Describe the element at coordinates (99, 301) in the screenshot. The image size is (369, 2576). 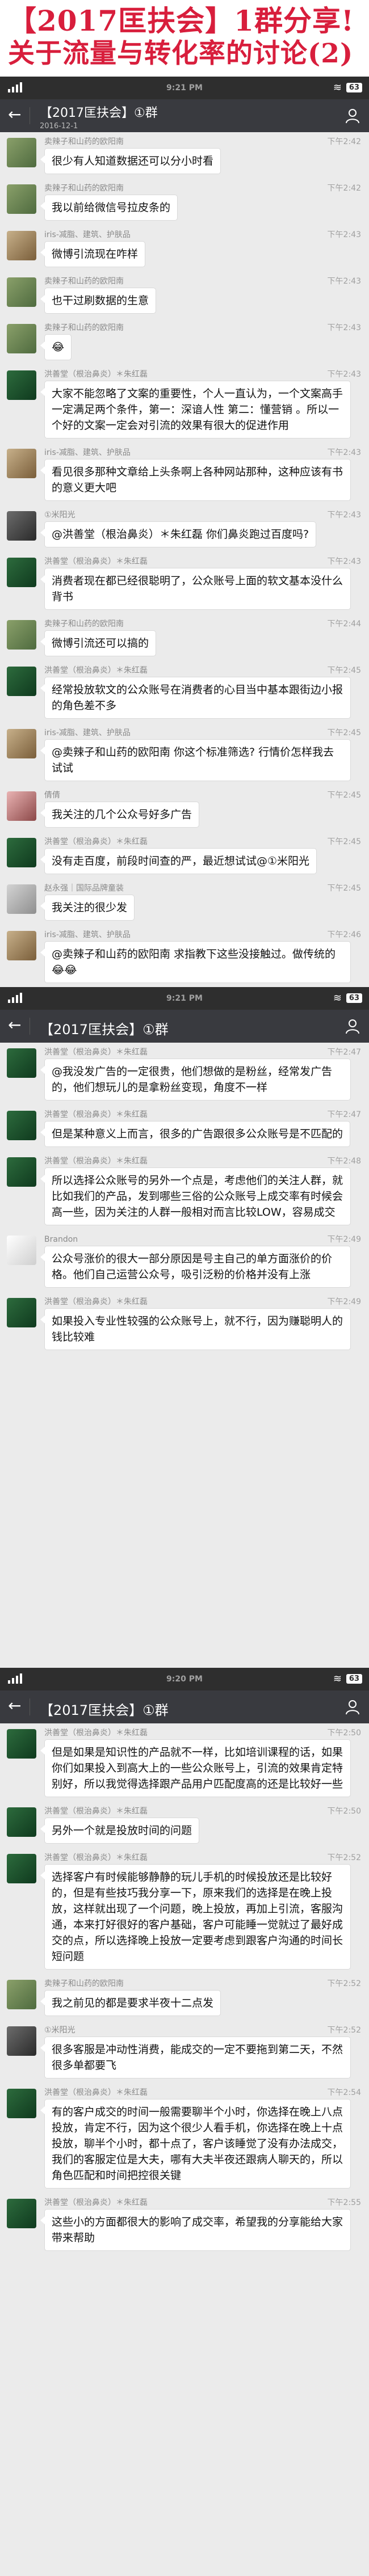
I see `message-bubble: 也干过刷数据的生意` at that location.